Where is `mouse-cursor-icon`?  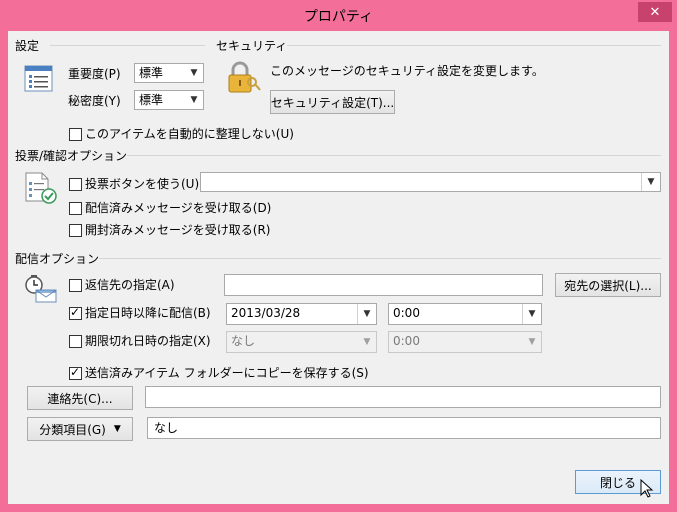
mouse-cursor-icon is located at coordinates (647, 488).